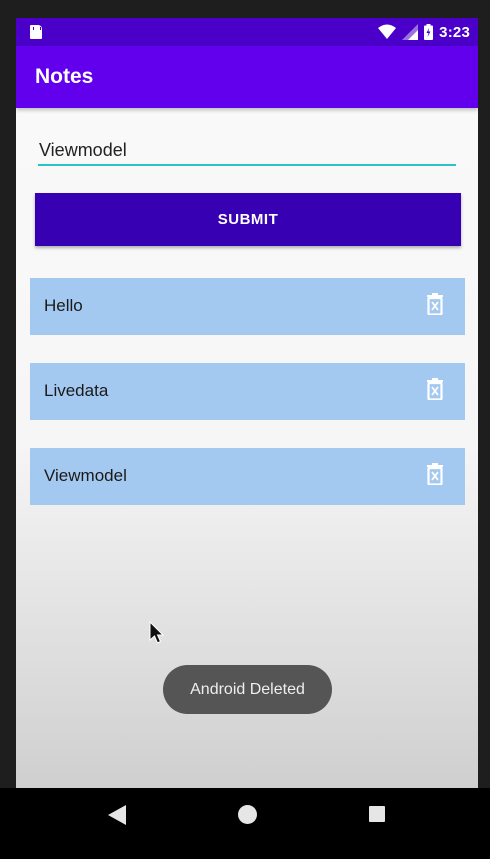 This screenshot has height=859, width=490. What do you see at coordinates (454, 32) in the screenshot?
I see `clock: 3:23` at bounding box center [454, 32].